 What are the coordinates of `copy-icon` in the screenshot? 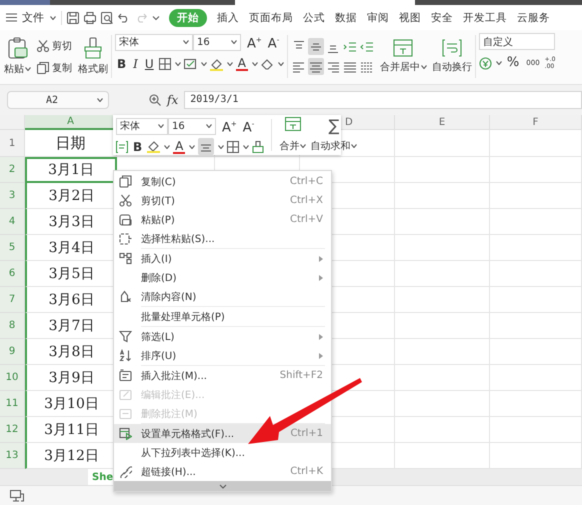 It's located at (43, 68).